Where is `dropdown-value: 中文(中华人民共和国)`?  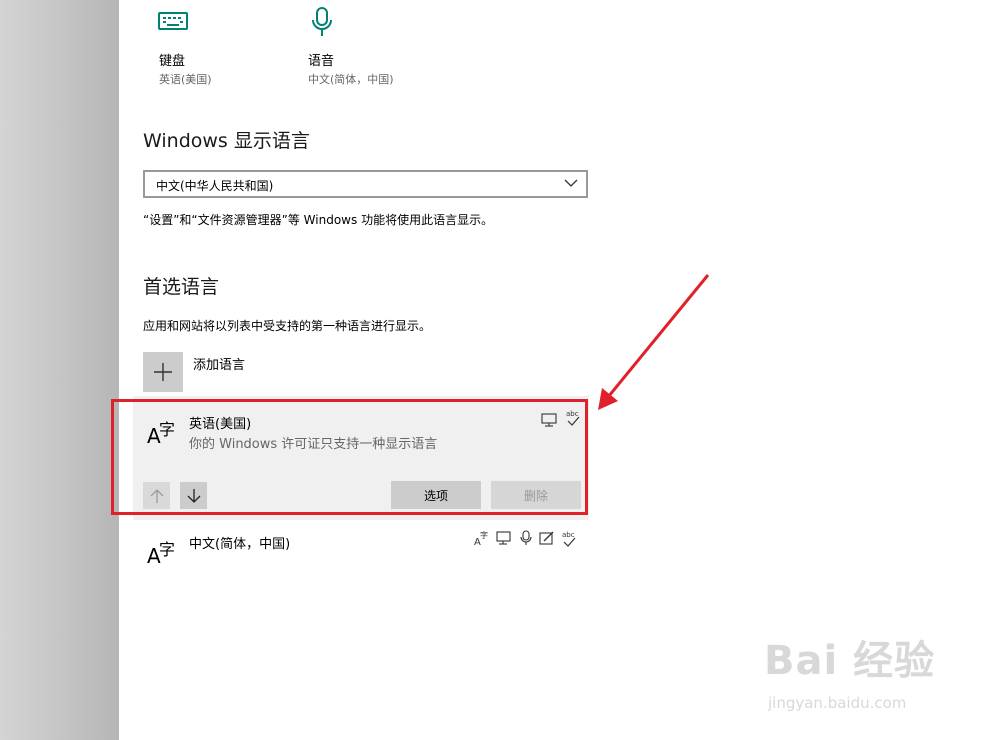 dropdown-value: 中文(中华人民共和国) is located at coordinates (215, 186).